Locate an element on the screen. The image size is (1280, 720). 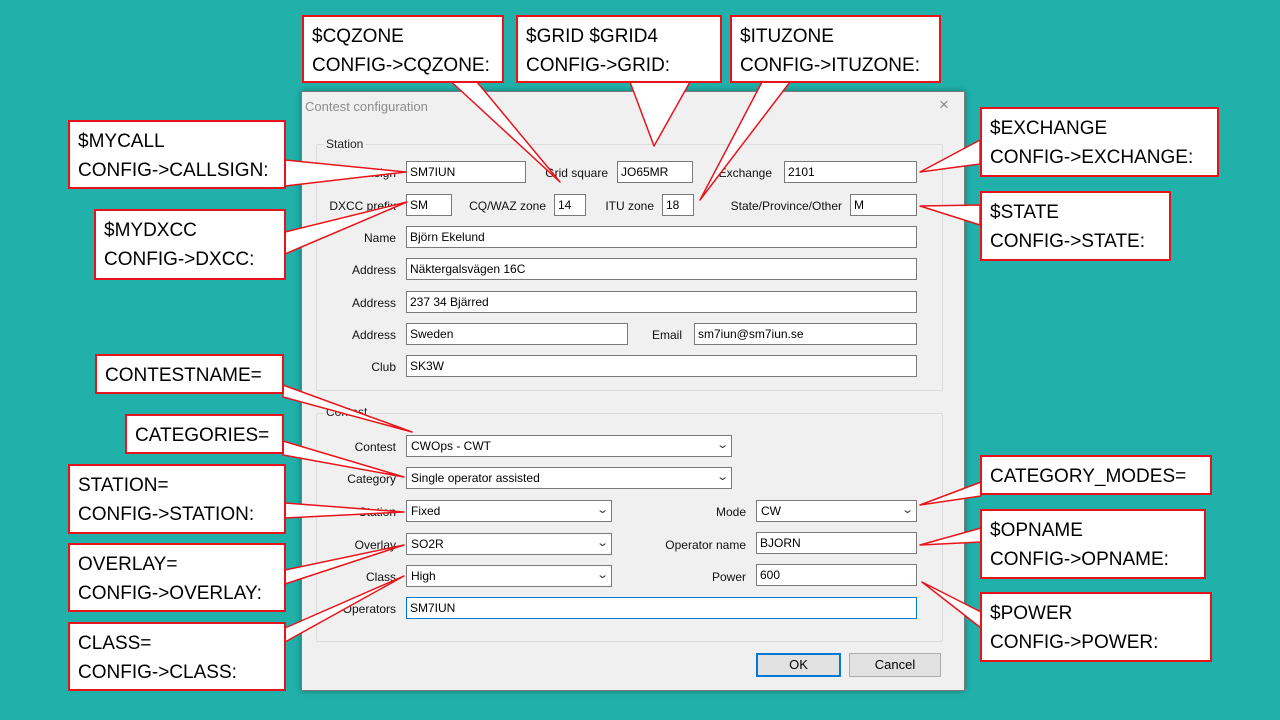
overlay-label: Overlay is located at coordinates (375, 545).